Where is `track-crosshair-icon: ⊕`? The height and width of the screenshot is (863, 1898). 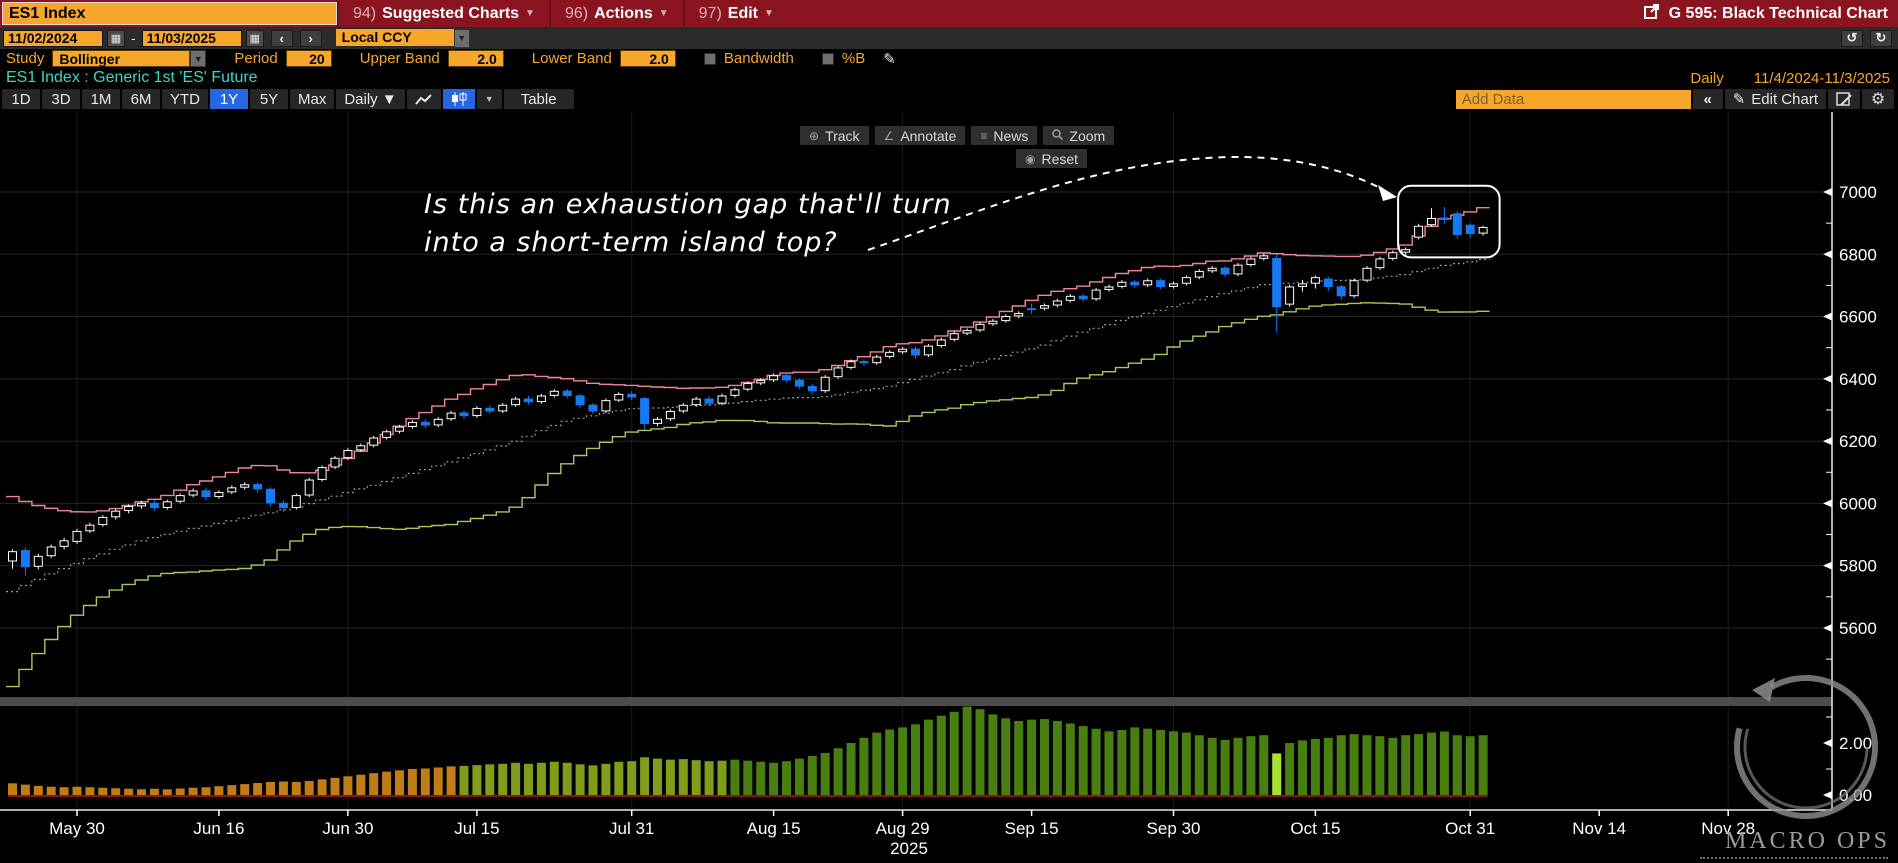
track-crosshair-icon: ⊕ is located at coordinates (814, 135).